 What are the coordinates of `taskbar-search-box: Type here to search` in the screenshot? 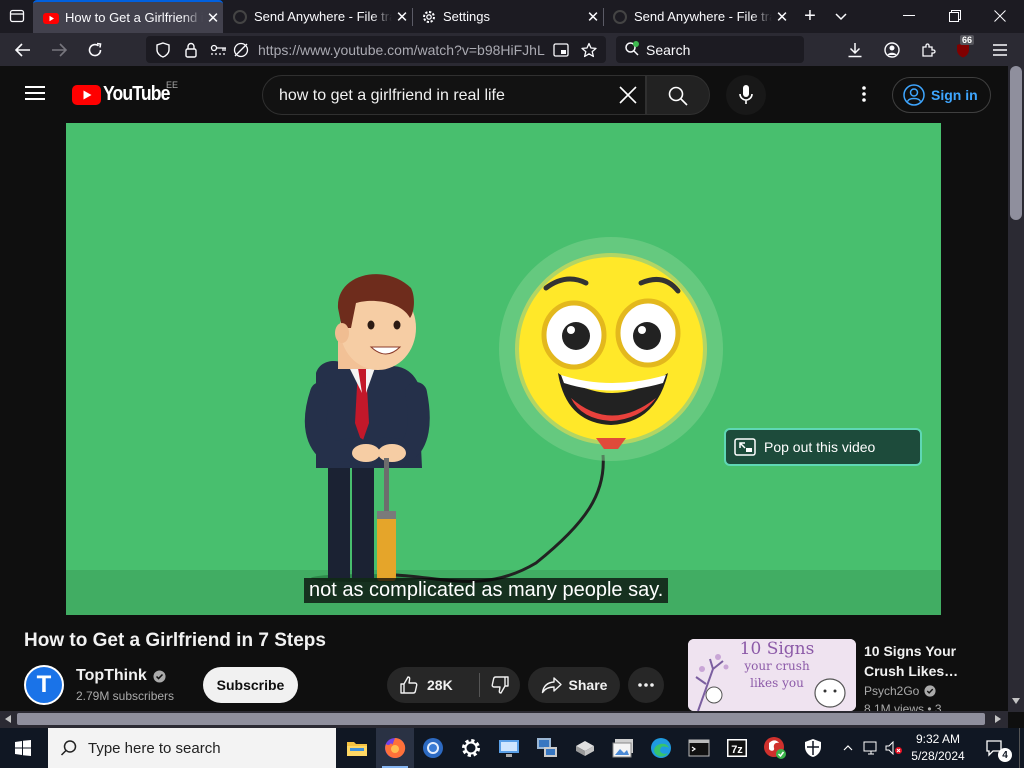 It's located at (192, 748).